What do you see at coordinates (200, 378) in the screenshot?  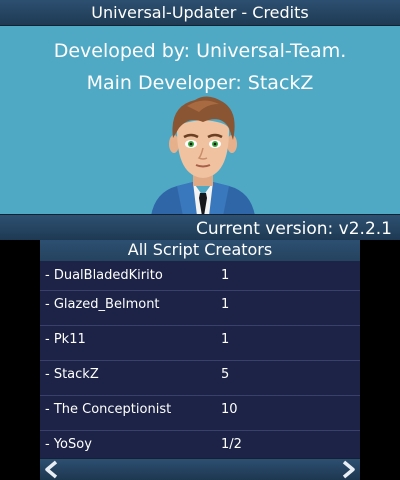 I see `list-item: - StackZ 5` at bounding box center [200, 378].